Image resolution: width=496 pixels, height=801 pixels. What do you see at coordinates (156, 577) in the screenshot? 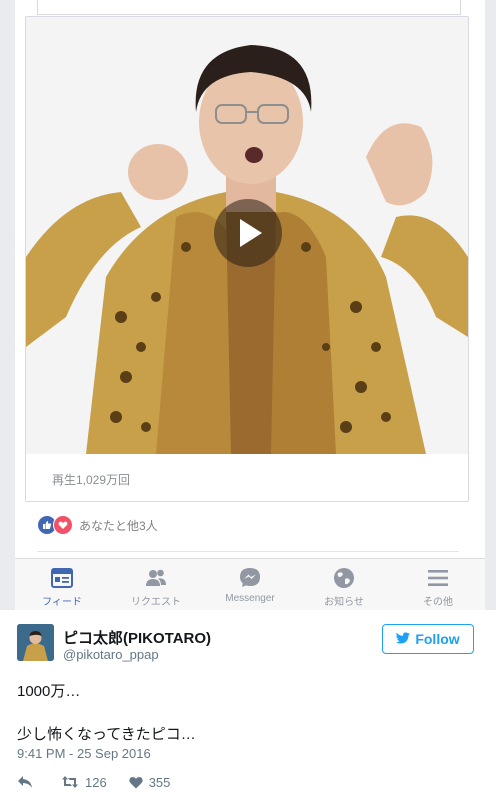
I see `friend-requests-icon` at bounding box center [156, 577].